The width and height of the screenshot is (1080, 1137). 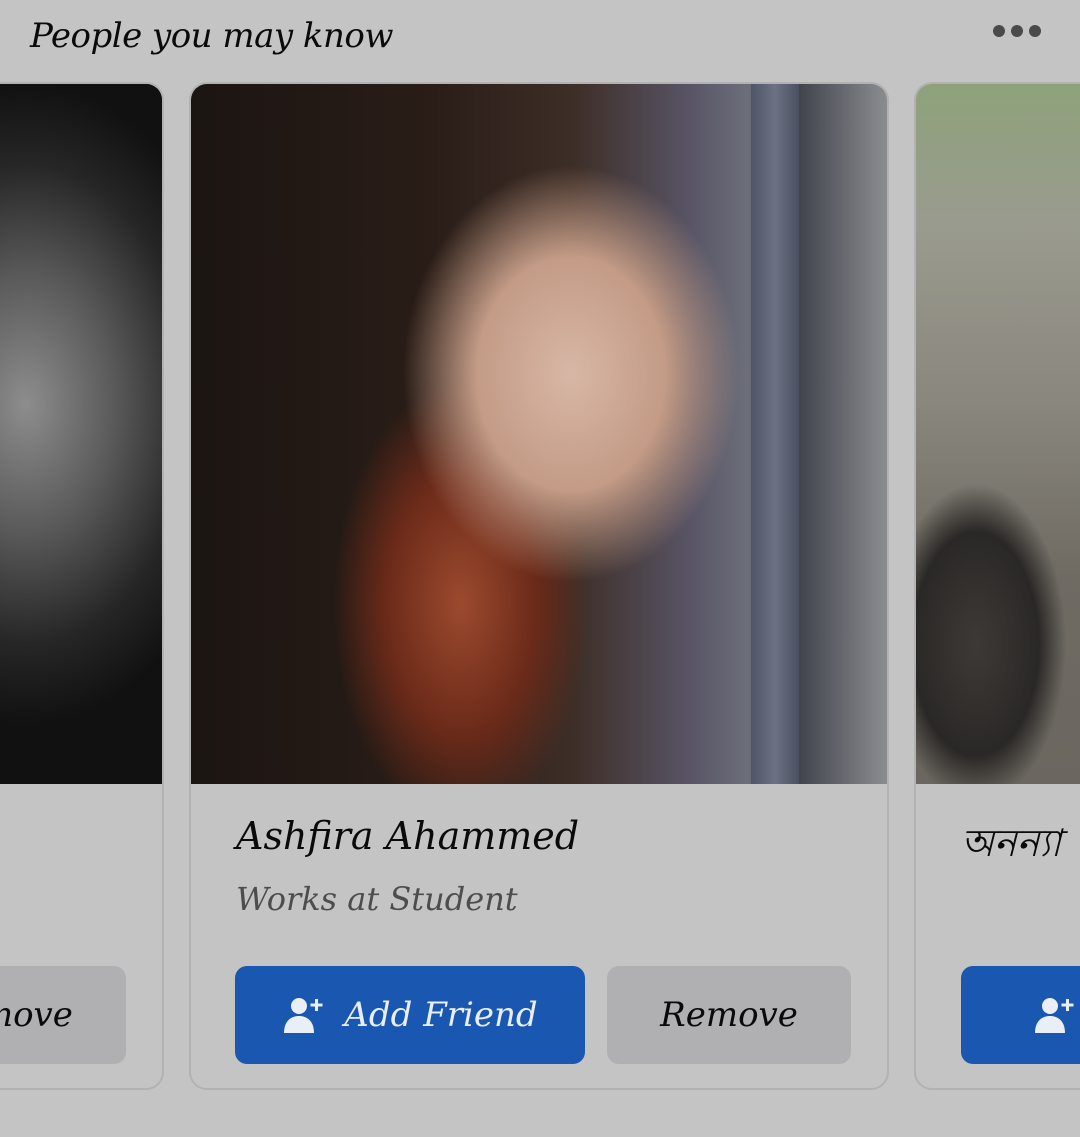 What do you see at coordinates (1011, 846) in the screenshot?
I see `person-name: অনন্যা` at bounding box center [1011, 846].